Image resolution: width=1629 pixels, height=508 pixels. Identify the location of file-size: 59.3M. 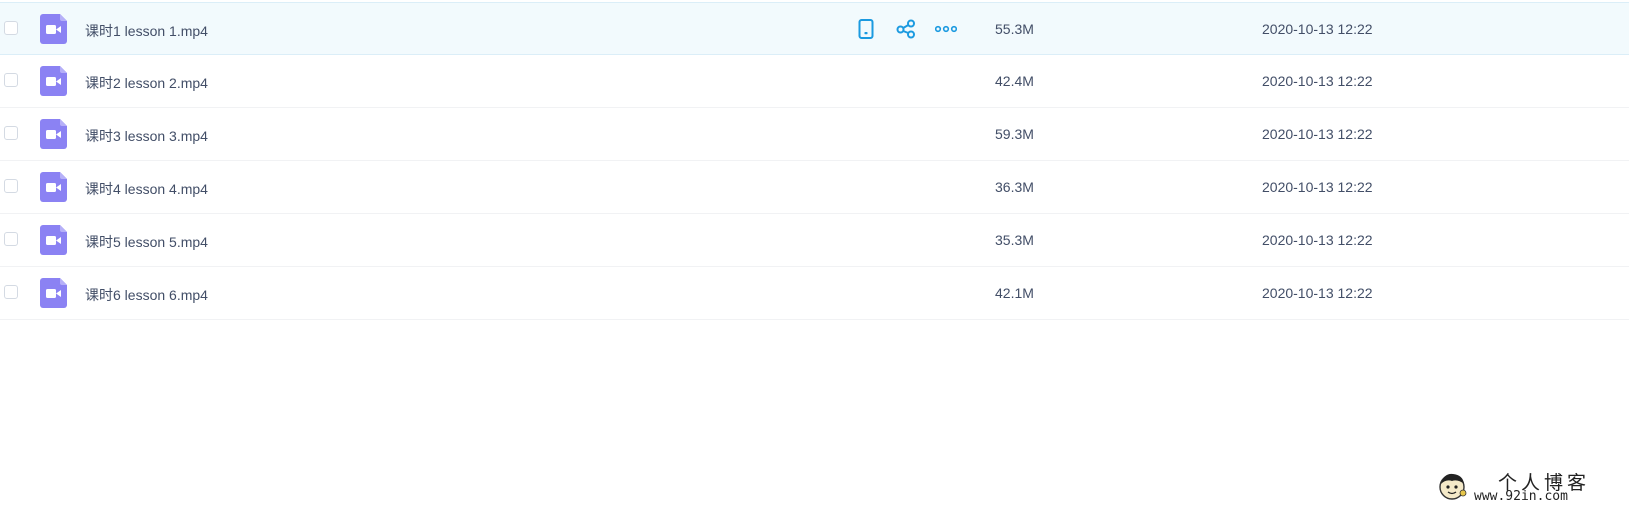
(1014, 134).